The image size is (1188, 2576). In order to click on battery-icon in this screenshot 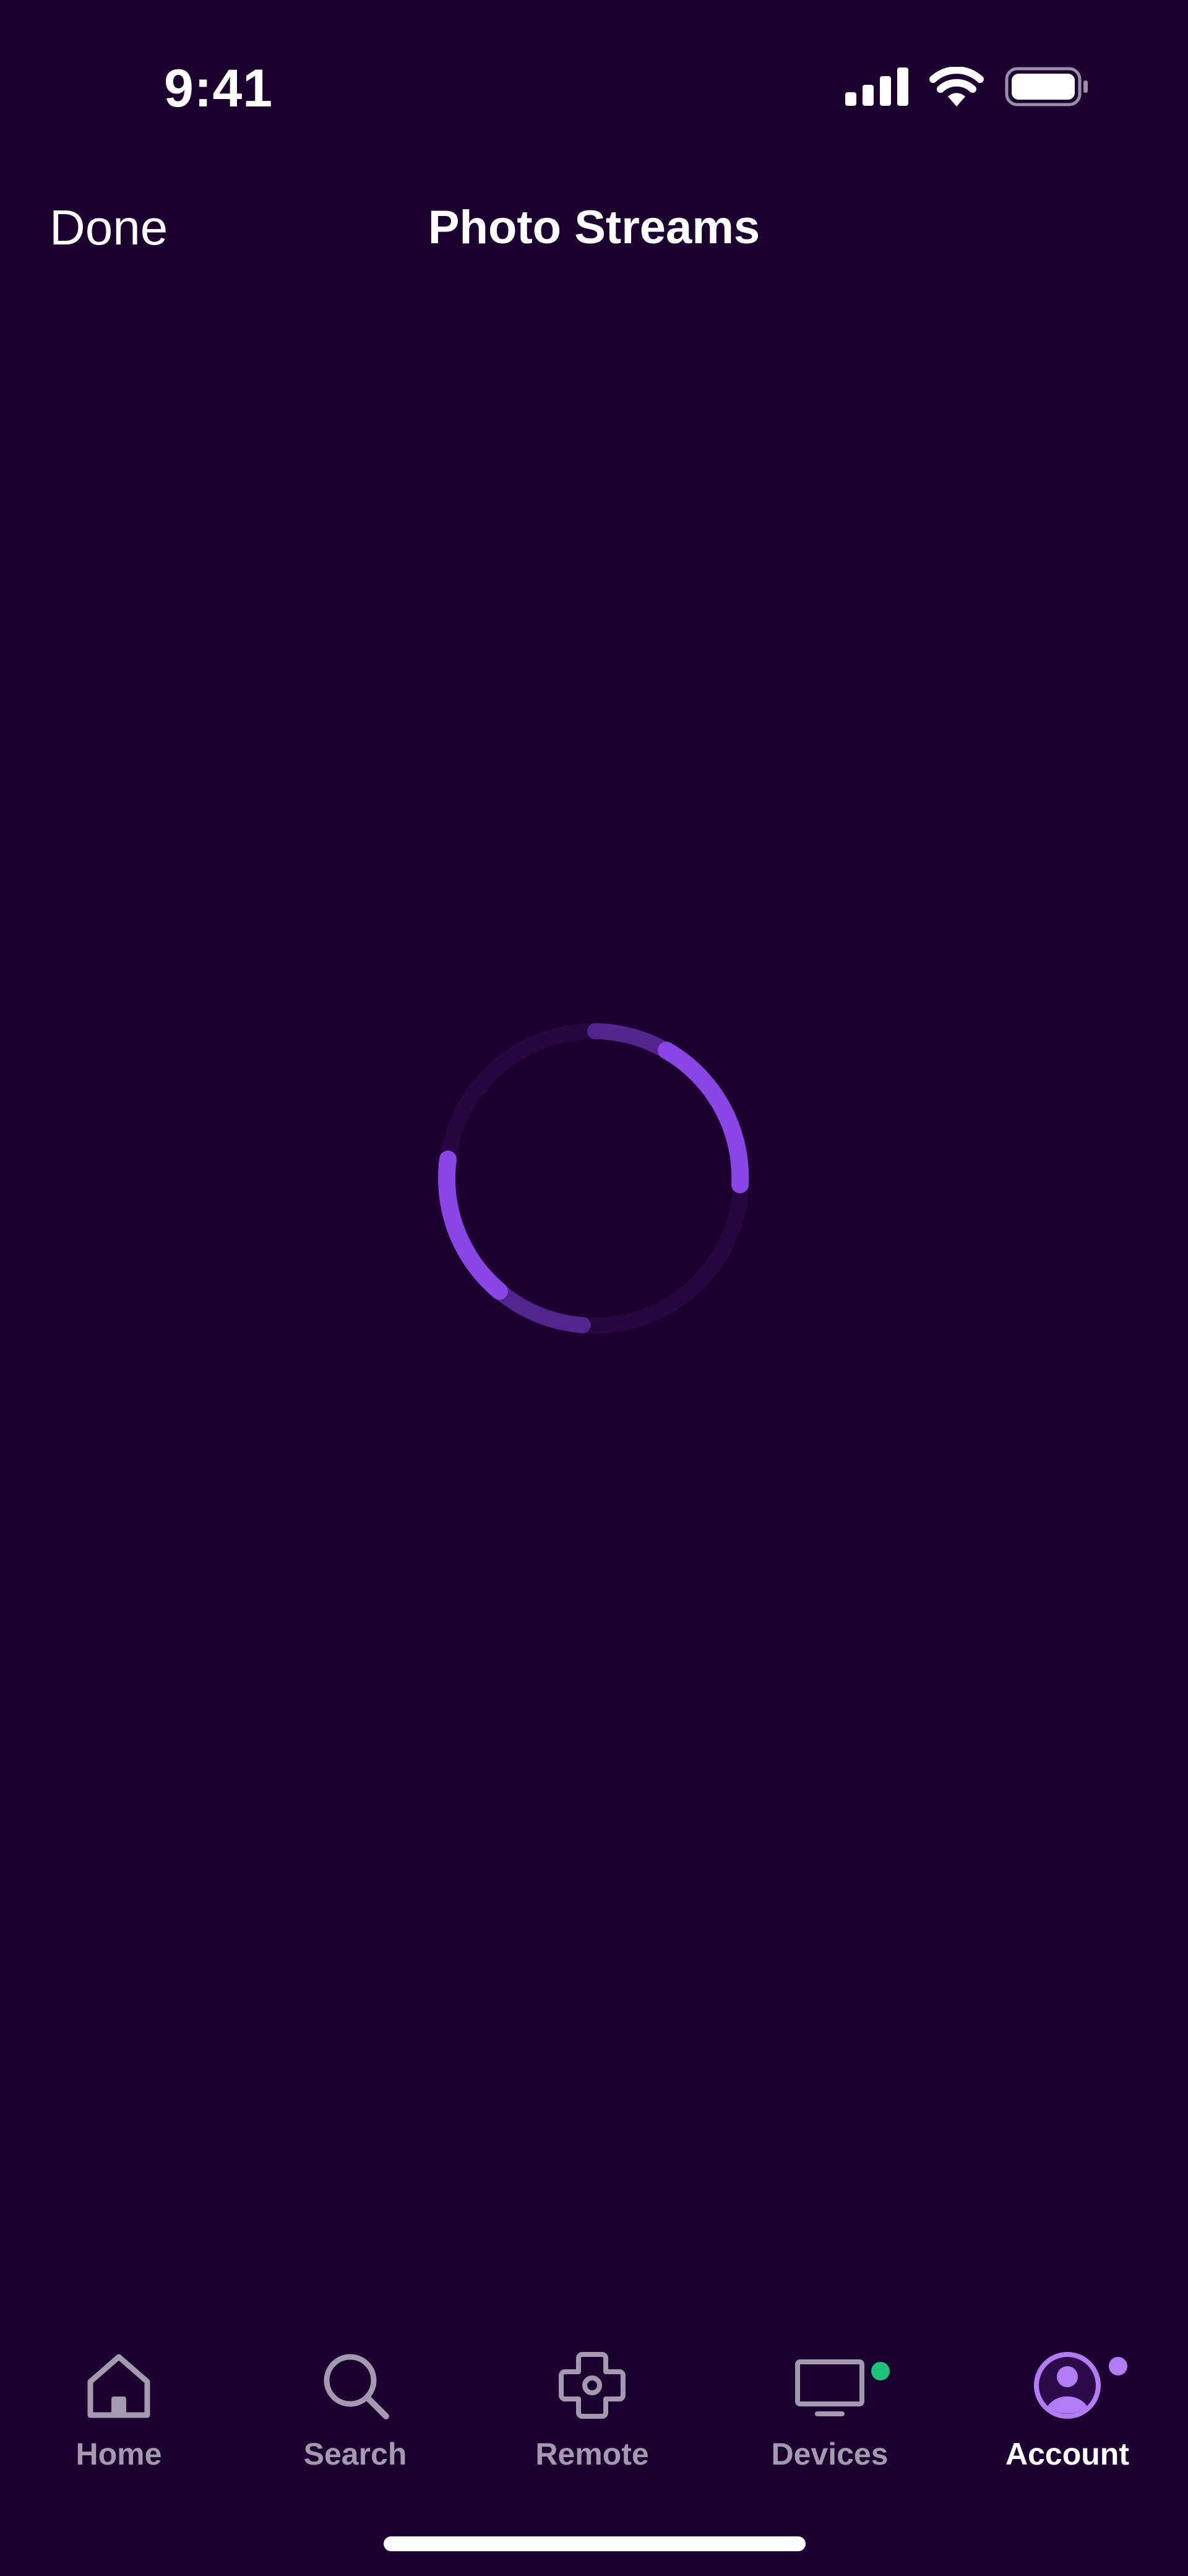, I will do `click(1046, 86)`.